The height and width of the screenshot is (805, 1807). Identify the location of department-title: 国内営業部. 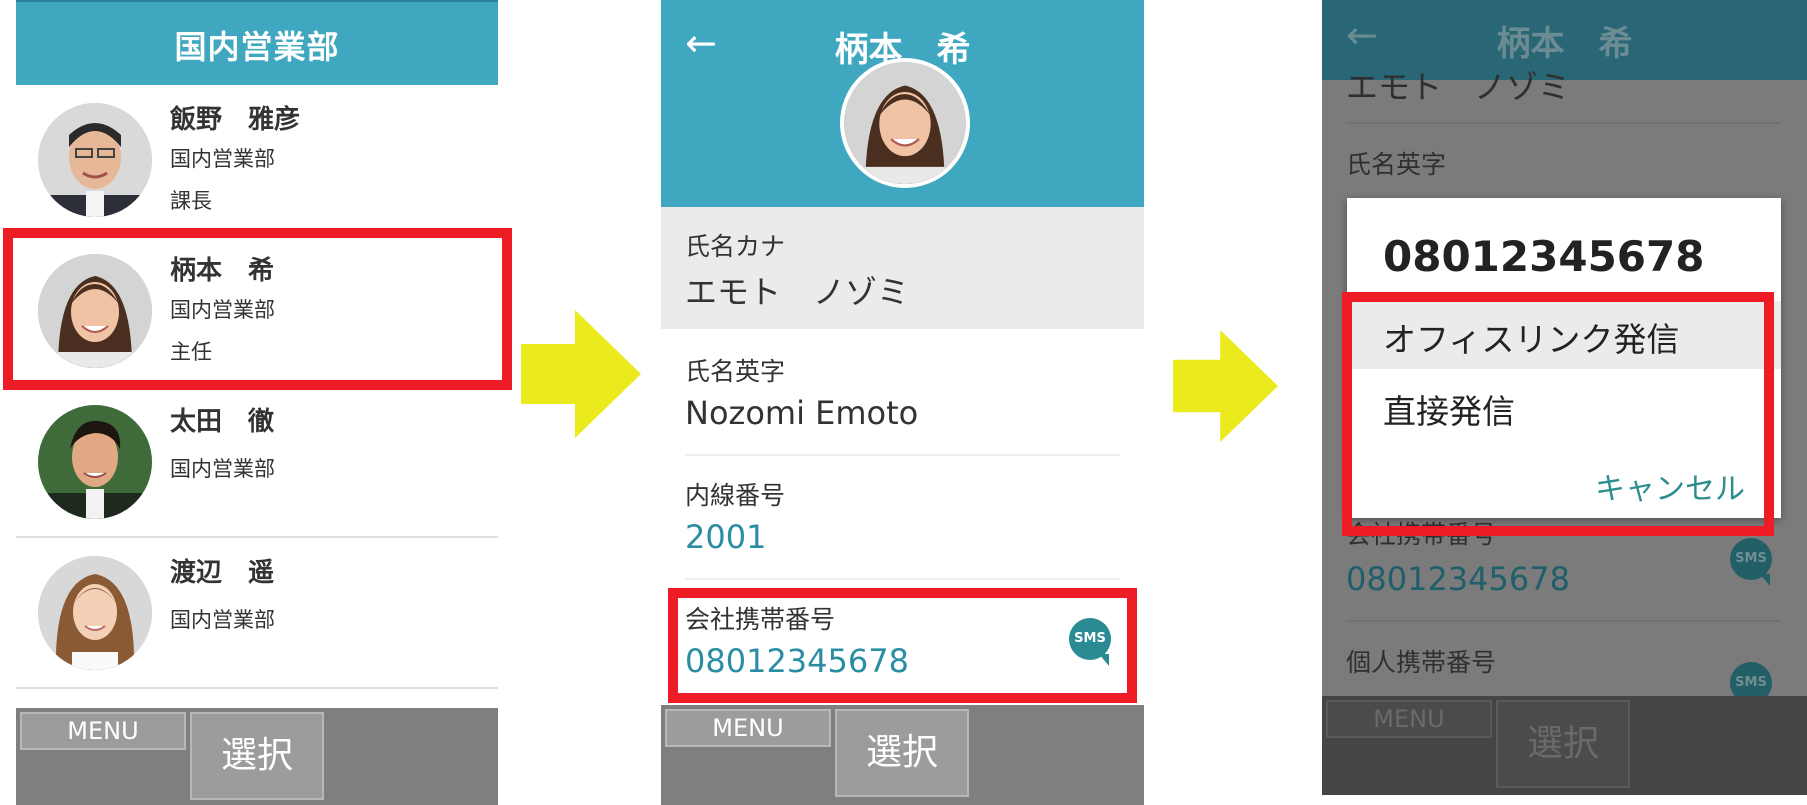
(257, 47).